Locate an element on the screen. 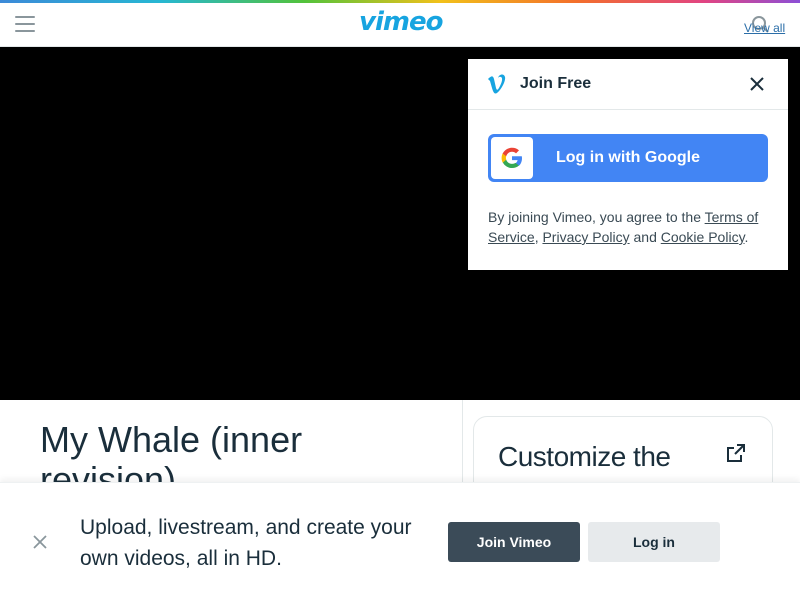 This screenshot has width=800, height=600. terms-prefix: By joining Vimeo, you agree to the is located at coordinates (596, 217).